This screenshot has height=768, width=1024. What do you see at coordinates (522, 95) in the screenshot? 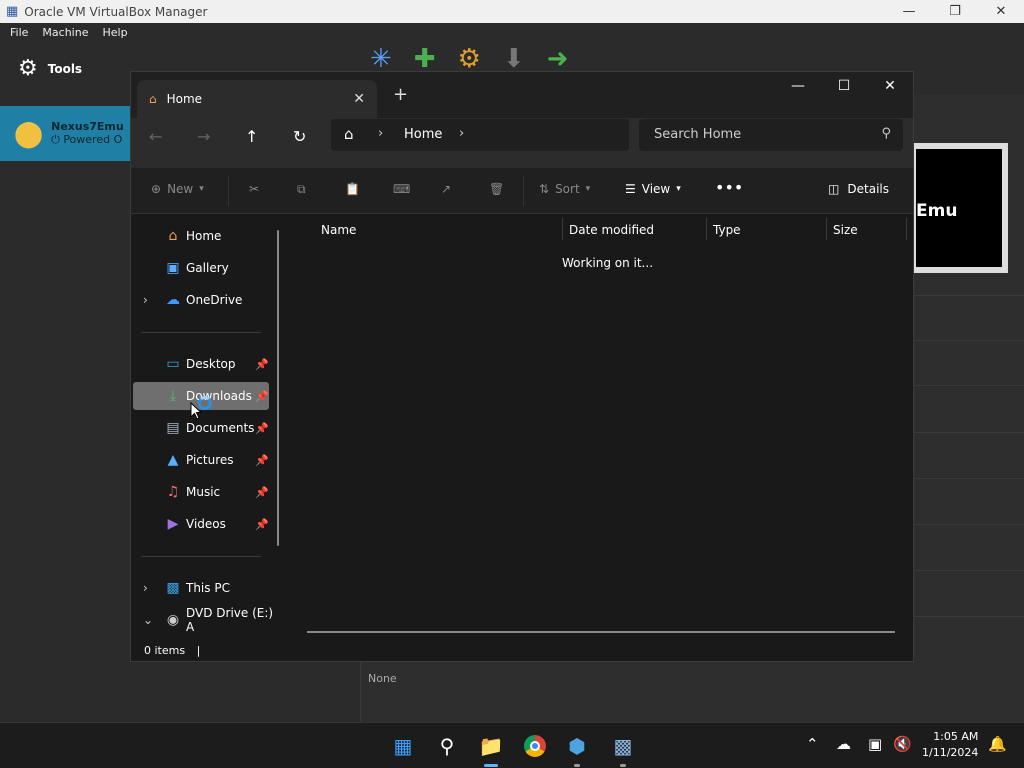
I see `tab-bar: ⌂ Home ✕ + — ☐ ✕` at bounding box center [522, 95].